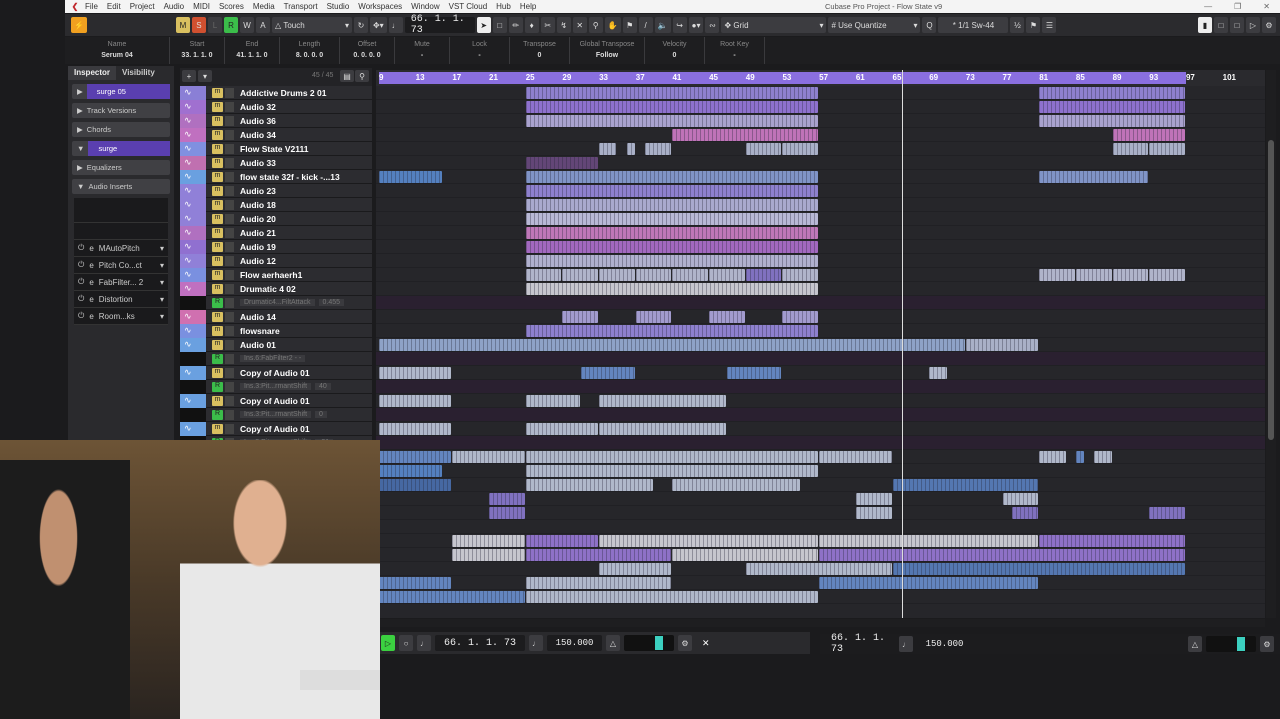 The width and height of the screenshot is (1280, 719). I want to click on iterative-quantize-icon: ½, so click(1017, 25).